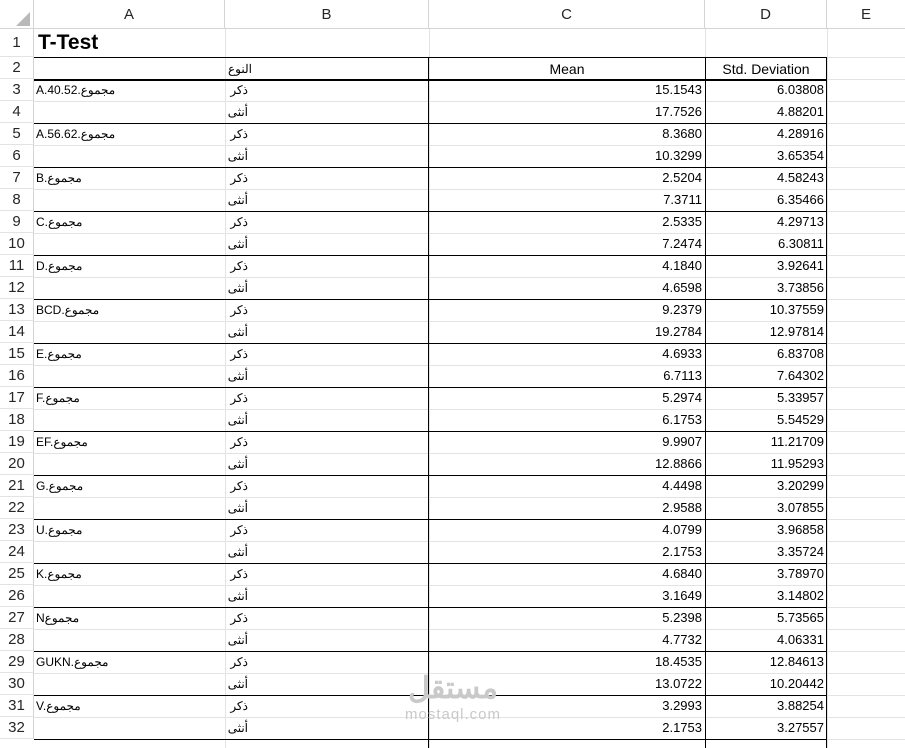 Image resolution: width=905 pixels, height=748 pixels. I want to click on mean-value: 9.2379, so click(565, 310).